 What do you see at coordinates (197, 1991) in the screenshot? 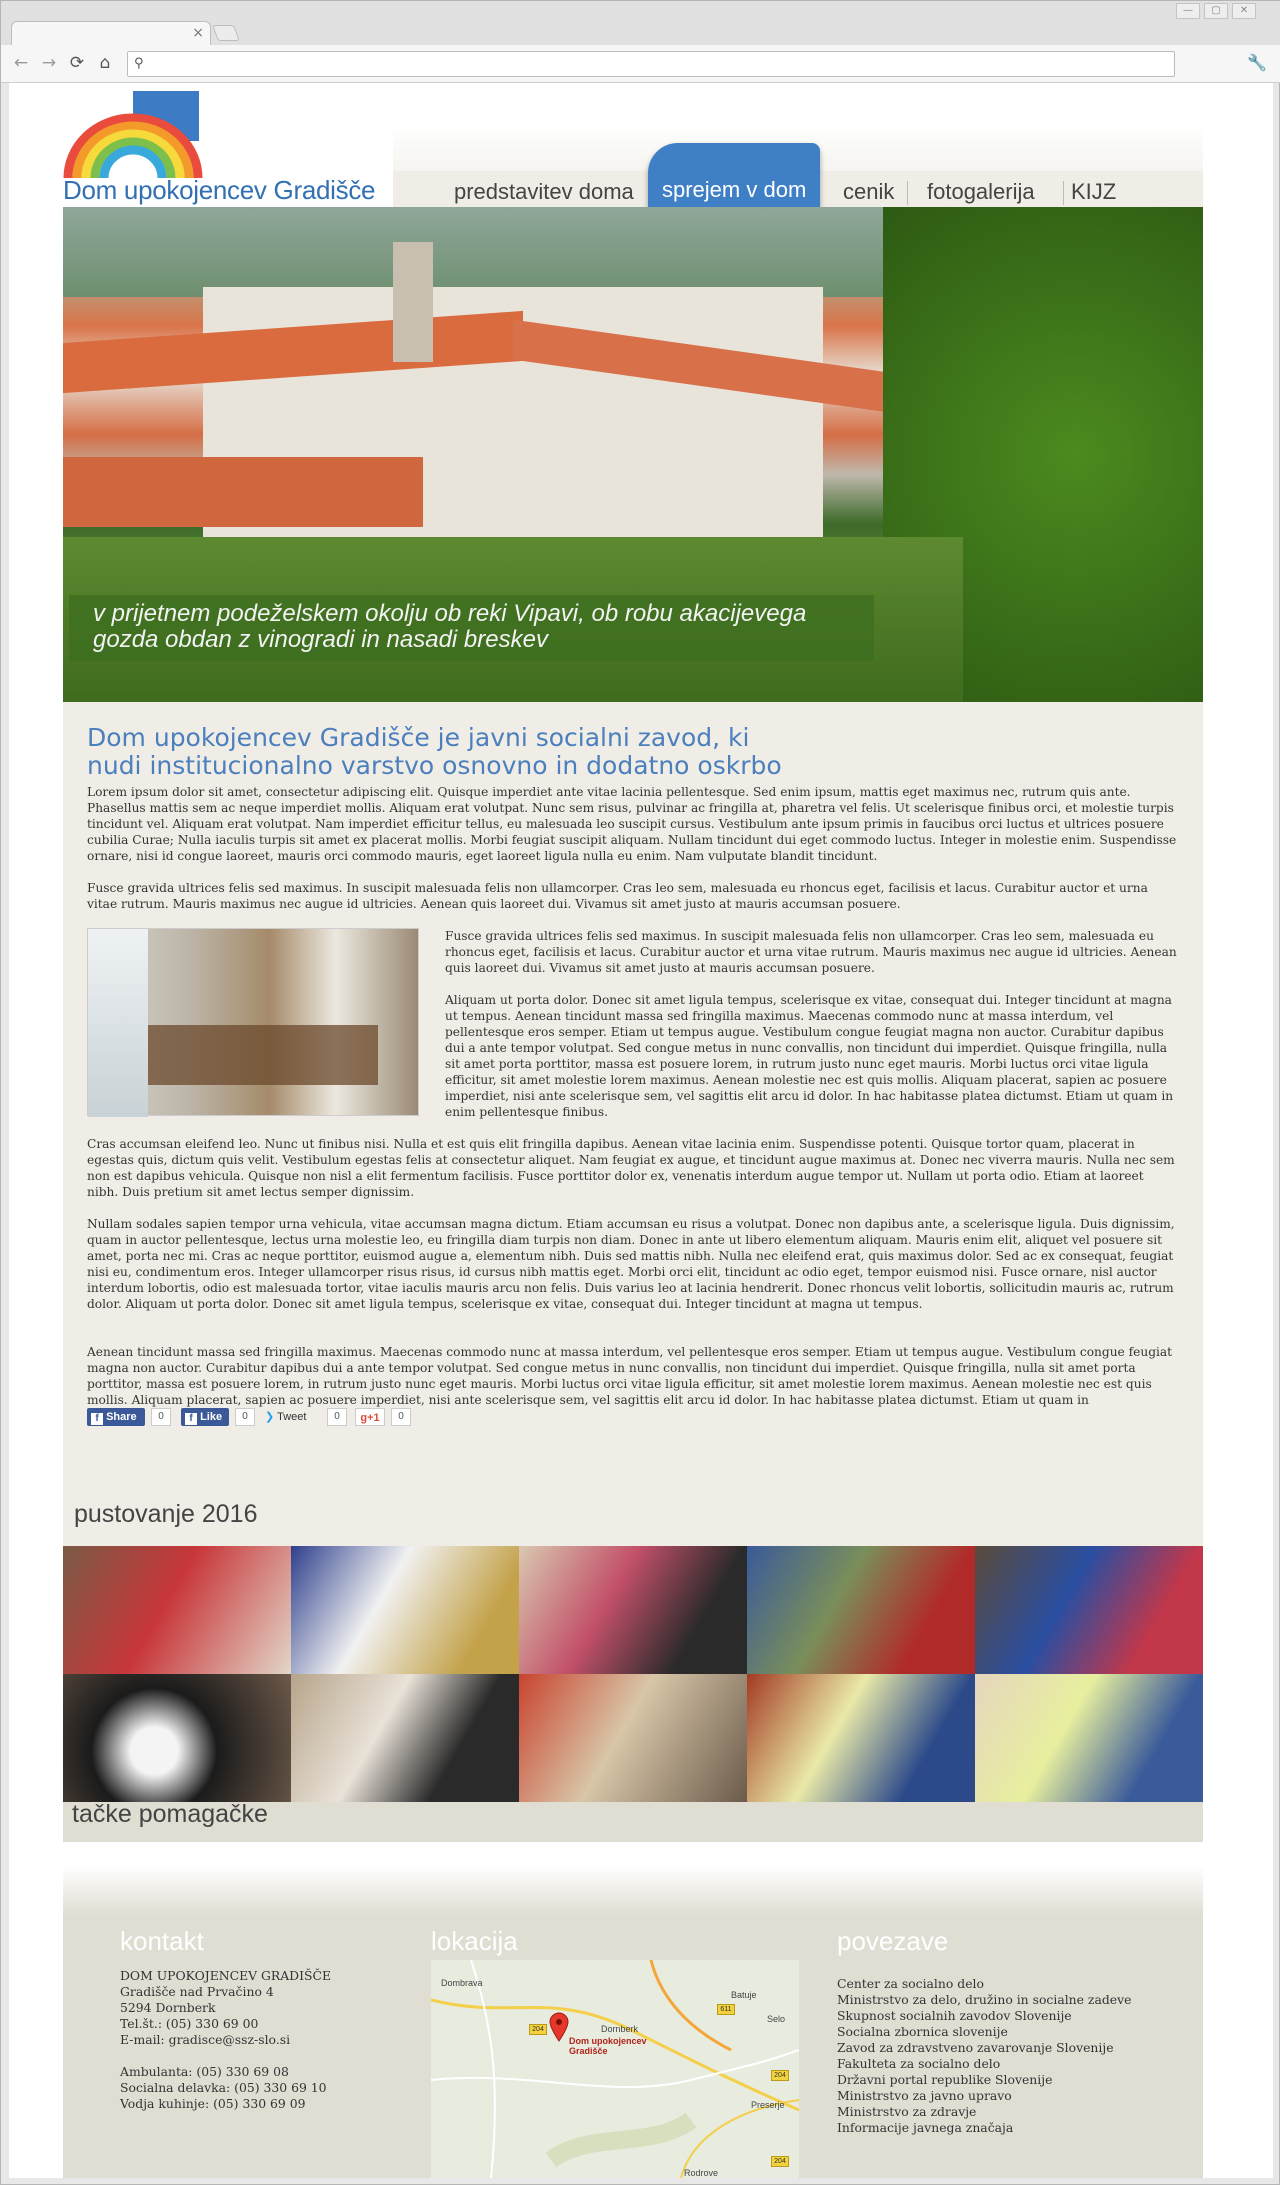
I see `contact-line: Gradišče nad Prvačino 4` at bounding box center [197, 1991].